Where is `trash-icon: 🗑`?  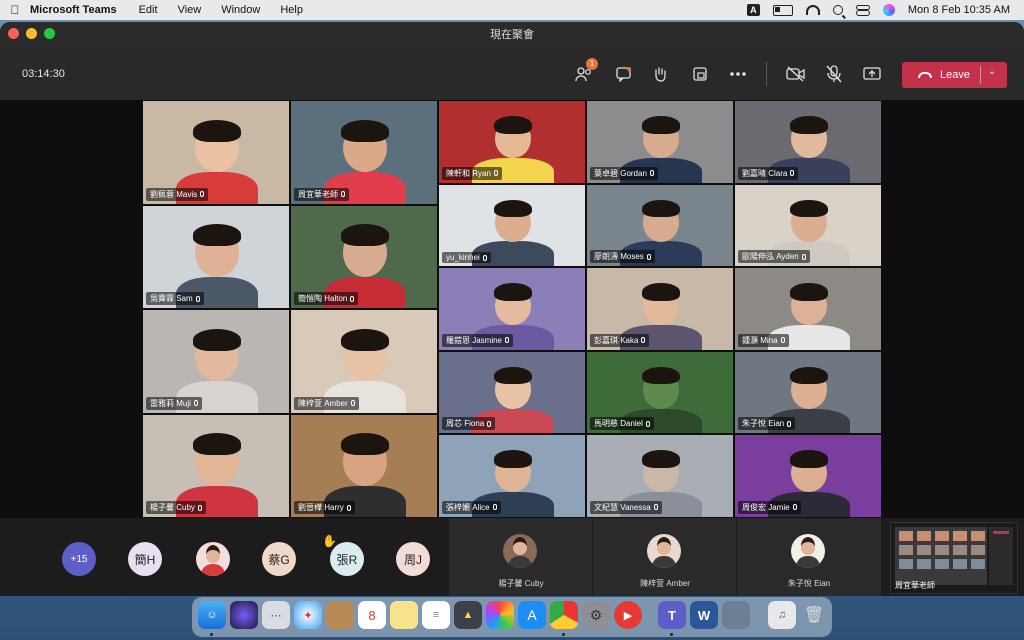
trash-icon: 🗑 is located at coordinates (814, 615).